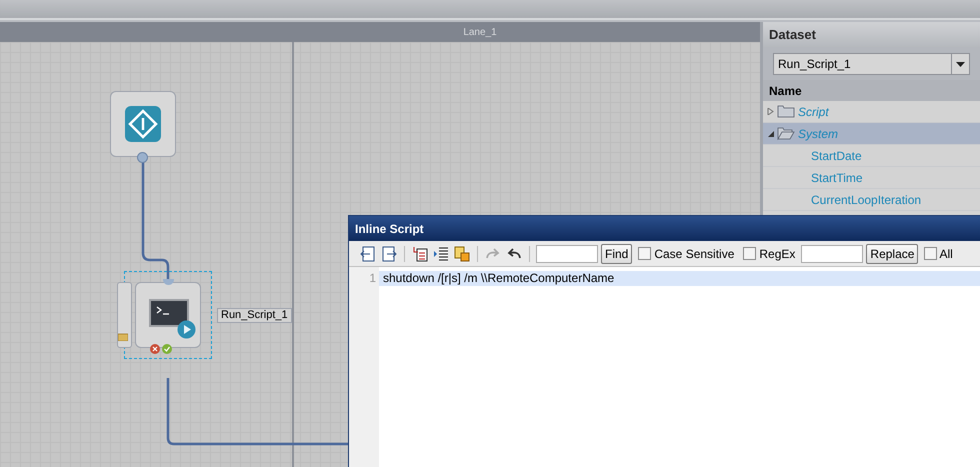 The image size is (980, 467). What do you see at coordinates (167, 349) in the screenshot?
I see `success-icon` at bounding box center [167, 349].